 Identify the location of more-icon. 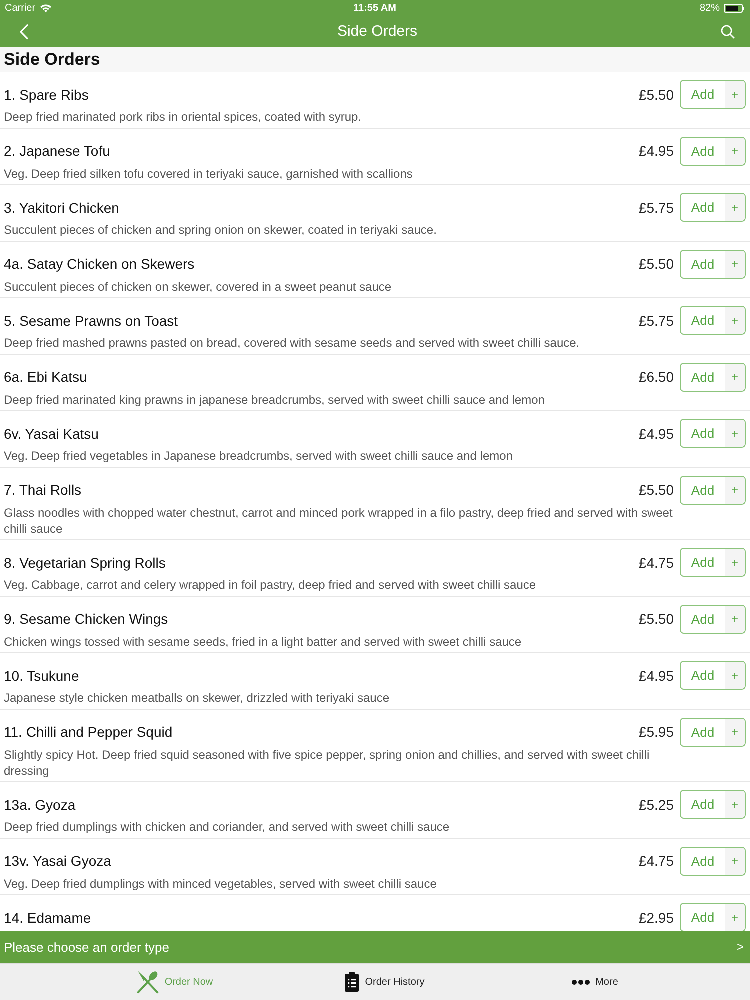
(581, 982).